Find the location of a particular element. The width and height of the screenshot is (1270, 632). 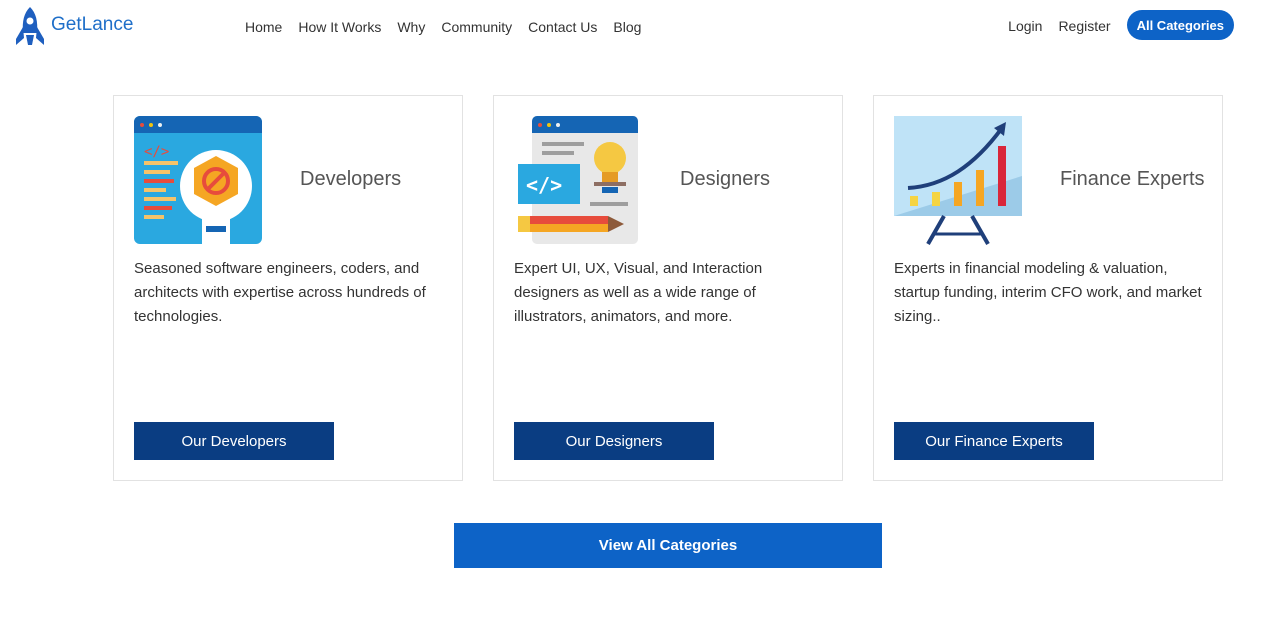

nav-blog: Blog is located at coordinates (627, 27).